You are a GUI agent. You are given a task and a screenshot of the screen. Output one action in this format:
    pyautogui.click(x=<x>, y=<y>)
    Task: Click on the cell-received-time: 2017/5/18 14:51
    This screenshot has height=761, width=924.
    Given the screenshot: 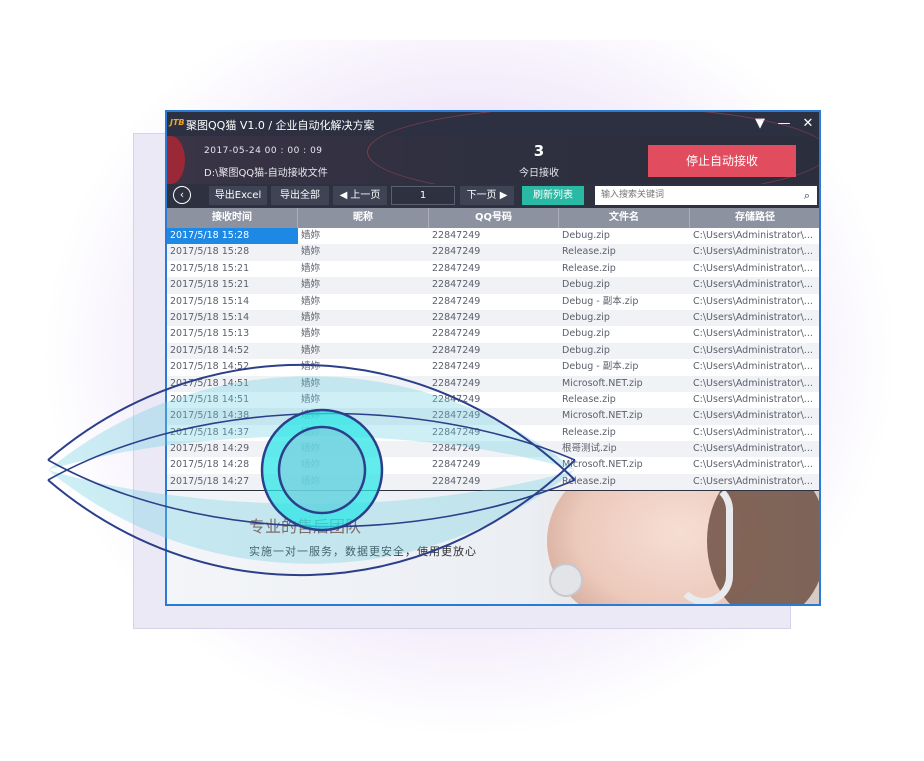 What is the action you would take?
    pyautogui.click(x=210, y=383)
    